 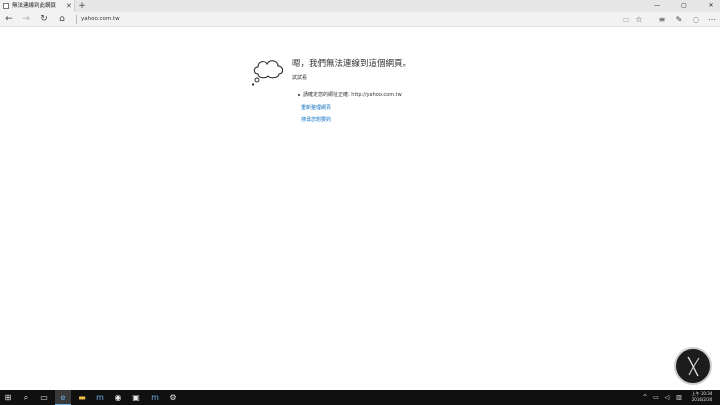 I want to click on pen-x-icon, so click(x=693, y=366).